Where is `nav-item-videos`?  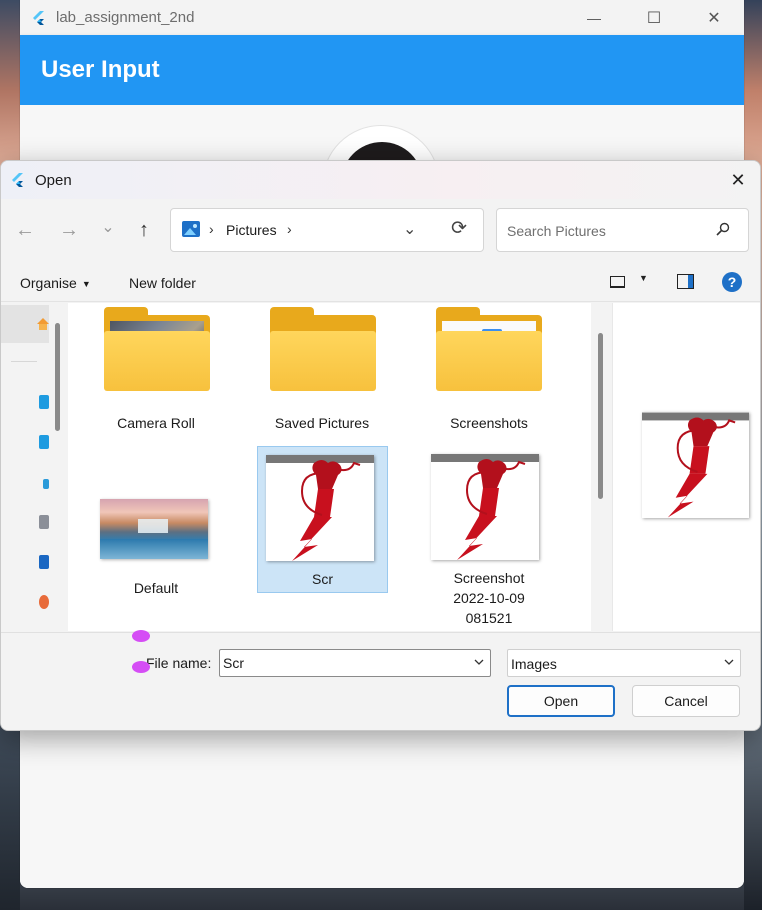 nav-item-videos is located at coordinates (44, 602).